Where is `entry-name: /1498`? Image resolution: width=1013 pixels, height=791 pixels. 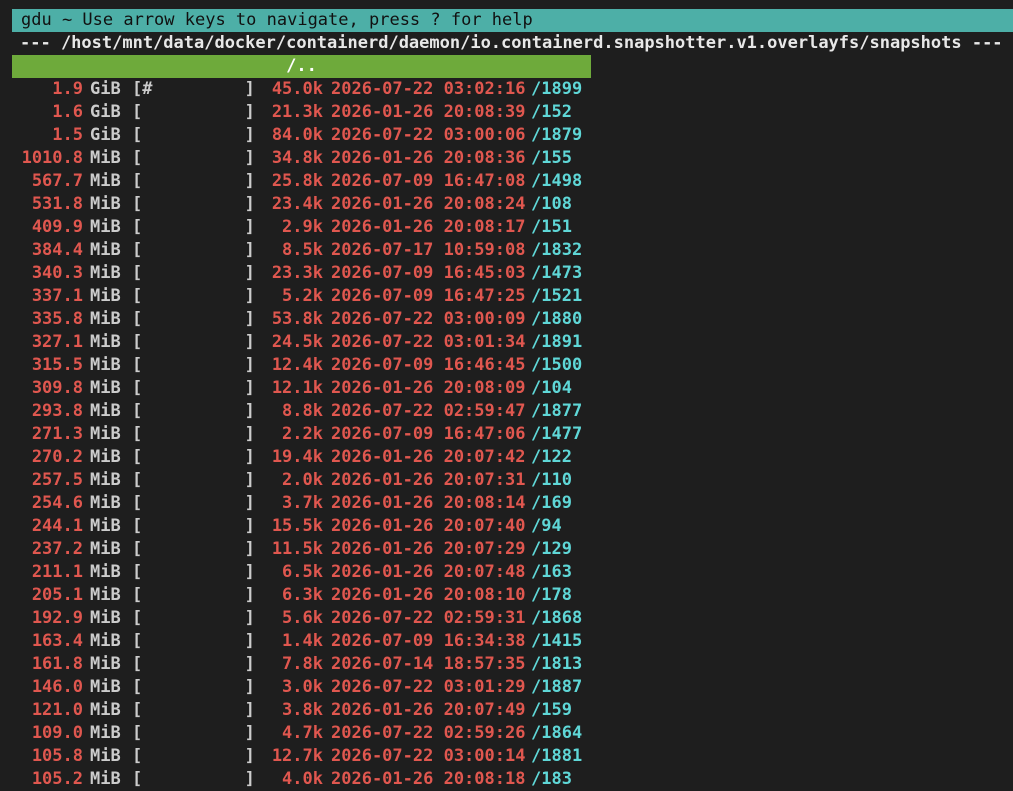 entry-name: /1498 is located at coordinates (557, 181).